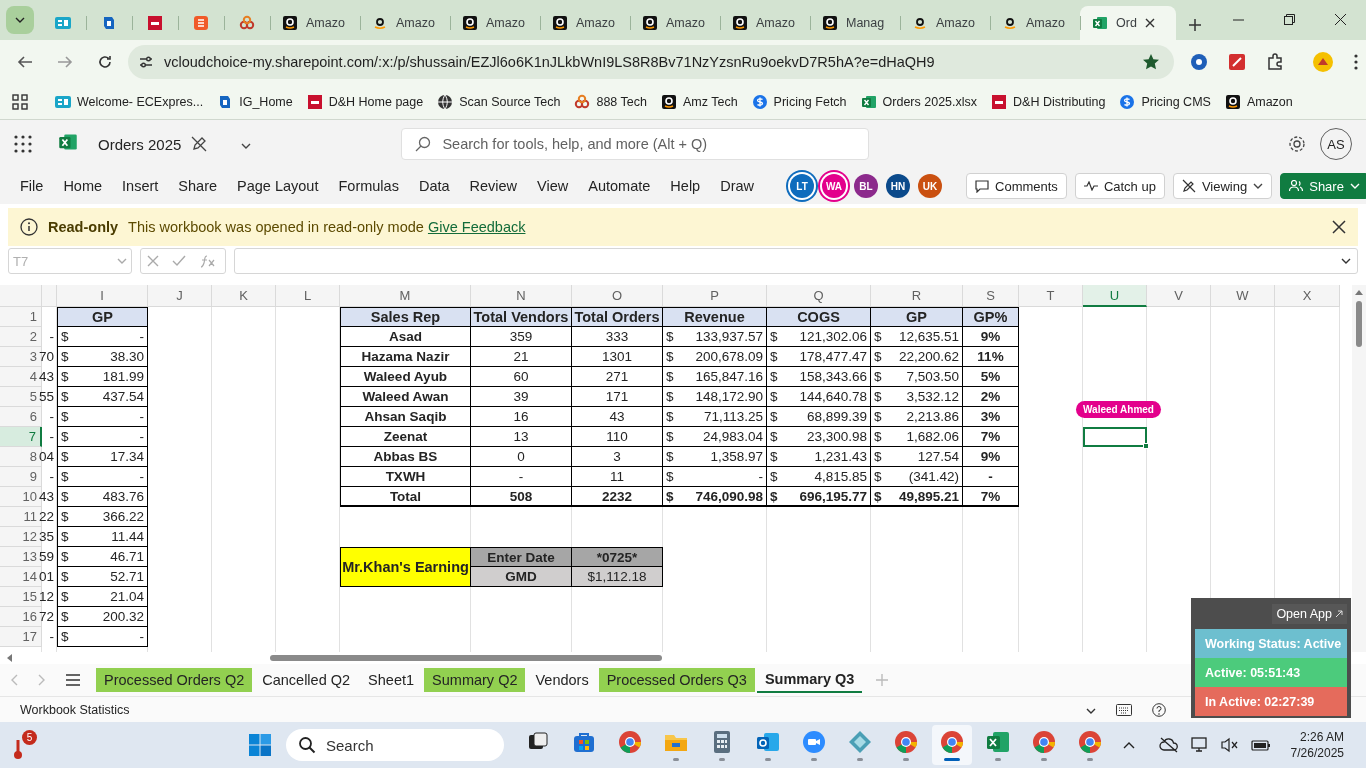  What do you see at coordinates (1307, 296) in the screenshot?
I see `column-header: X` at bounding box center [1307, 296].